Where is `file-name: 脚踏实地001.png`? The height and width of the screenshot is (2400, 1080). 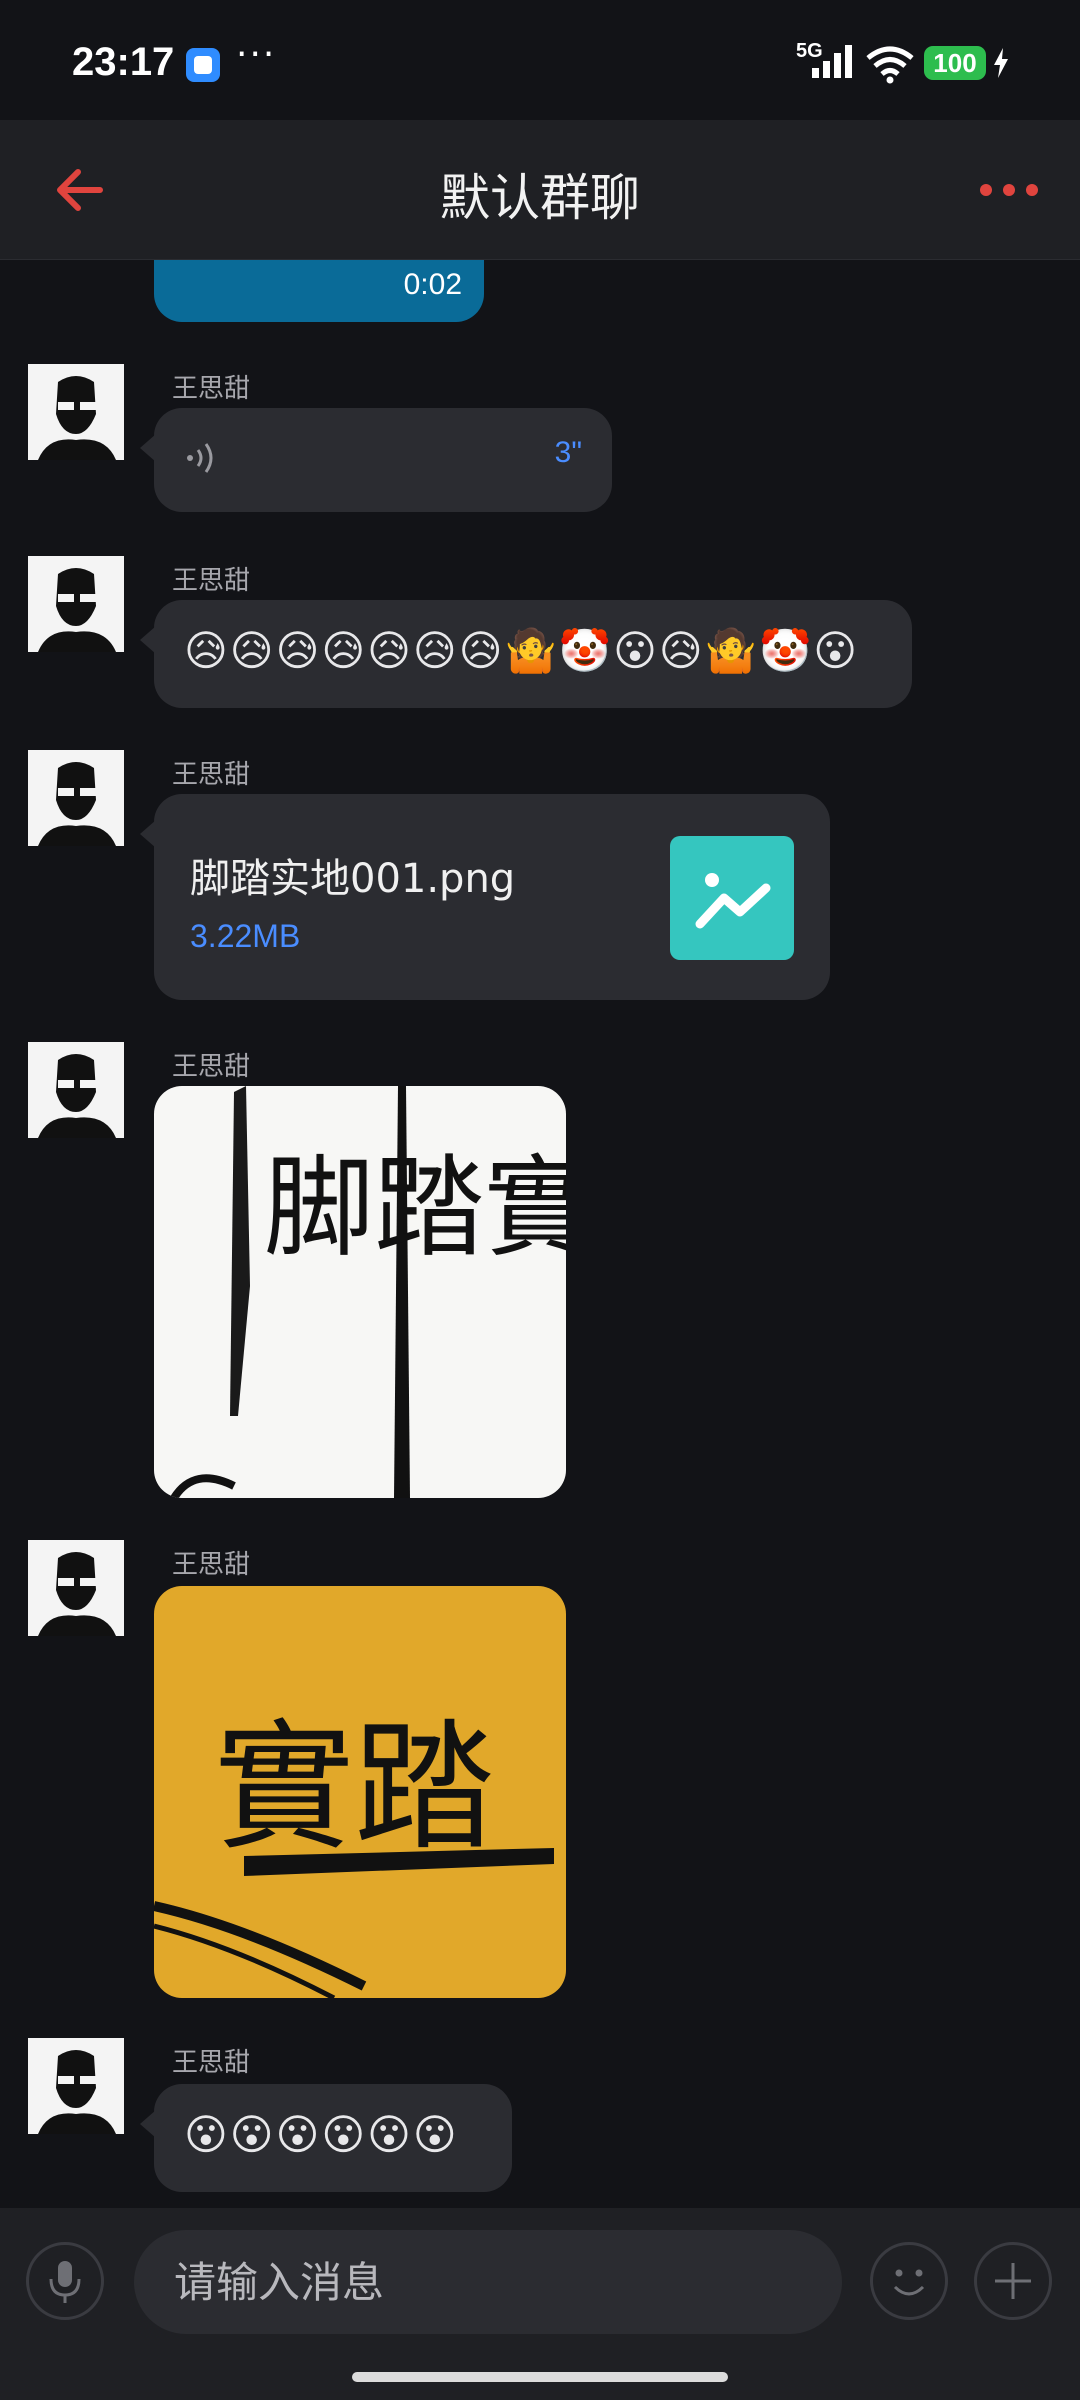 file-name: 脚踏实地001.png is located at coordinates (353, 879).